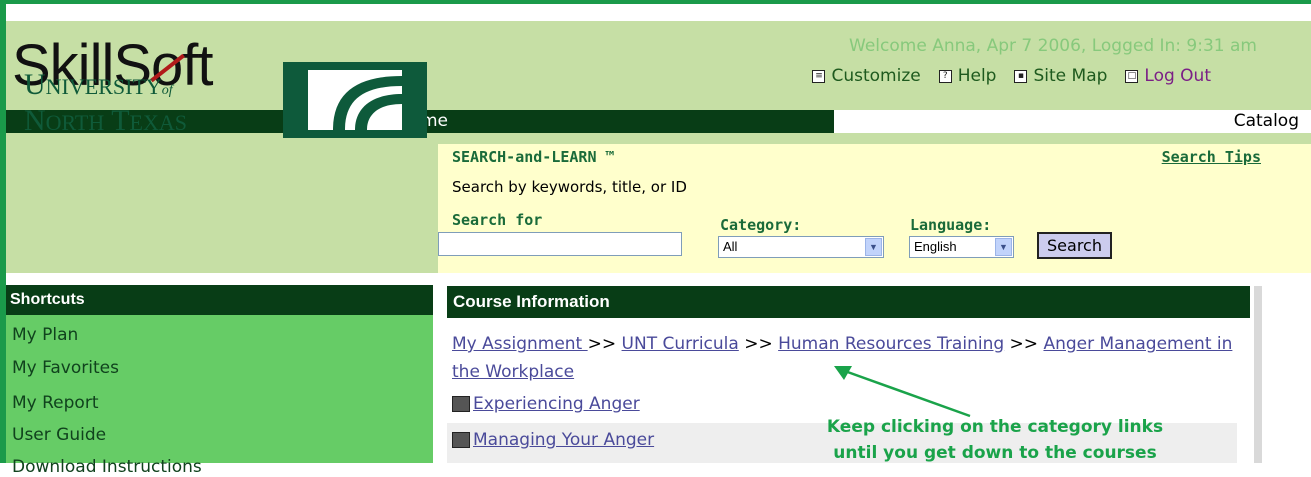  What do you see at coordinates (680, 344) in the screenshot?
I see `breadcrumb-unt-curricula: UNT Curricula` at bounding box center [680, 344].